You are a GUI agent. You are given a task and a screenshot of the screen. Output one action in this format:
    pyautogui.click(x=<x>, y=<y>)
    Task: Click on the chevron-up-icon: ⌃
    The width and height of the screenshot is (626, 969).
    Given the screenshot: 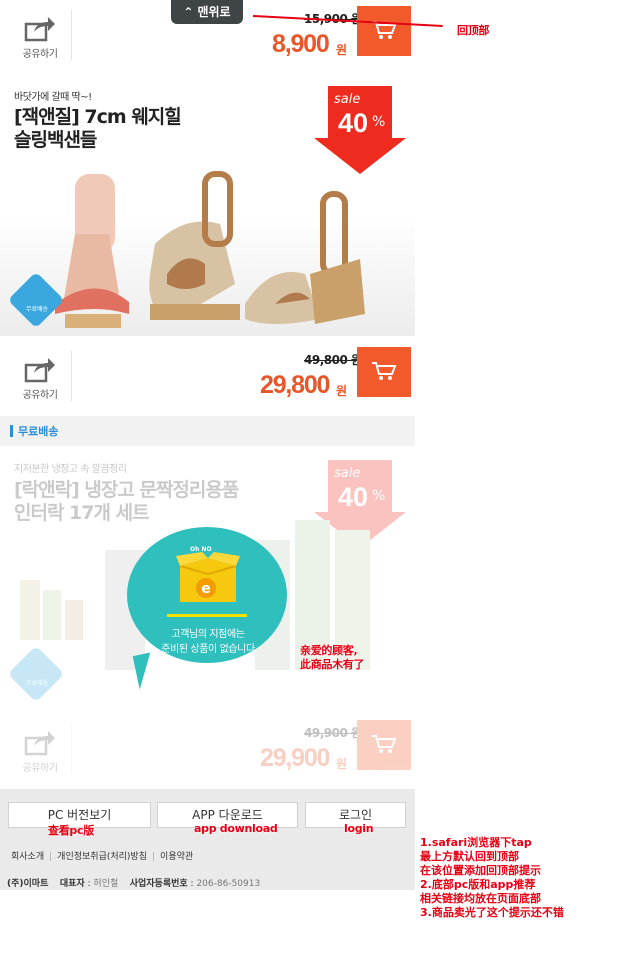 What is the action you would take?
    pyautogui.click(x=188, y=12)
    